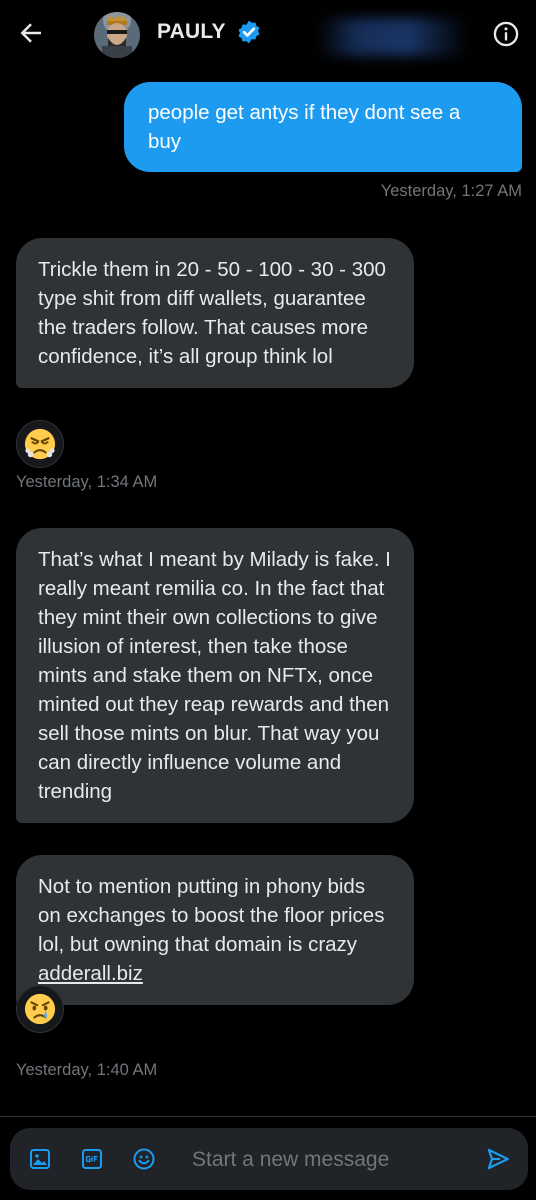  Describe the element at coordinates (117, 35) in the screenshot. I see `avatar` at that location.